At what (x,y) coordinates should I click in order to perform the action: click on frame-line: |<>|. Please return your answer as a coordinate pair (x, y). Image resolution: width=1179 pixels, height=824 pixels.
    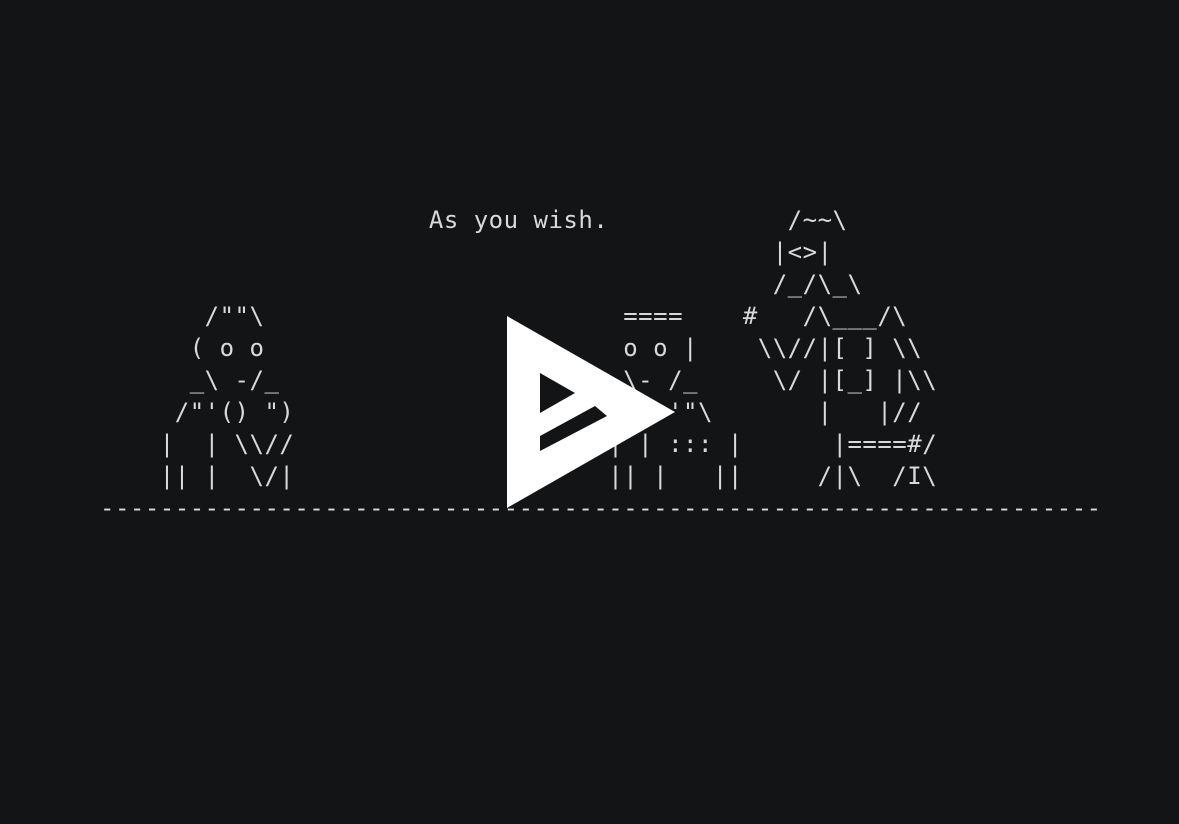
    Looking at the image, I should click on (466, 252).